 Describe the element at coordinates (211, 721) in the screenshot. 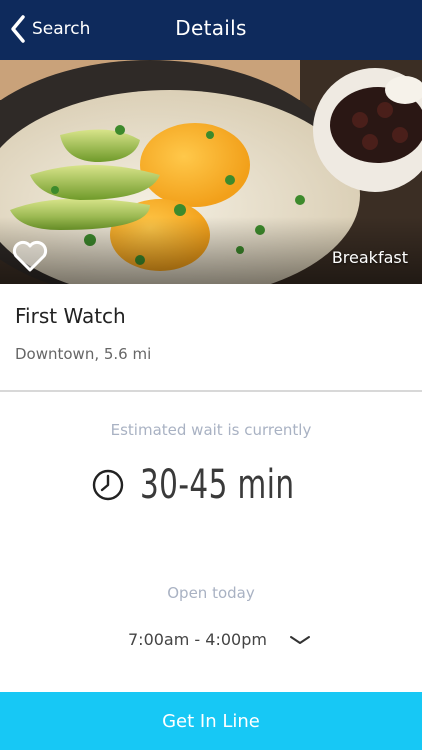

I see `get-in-line-button: Get In Line` at that location.